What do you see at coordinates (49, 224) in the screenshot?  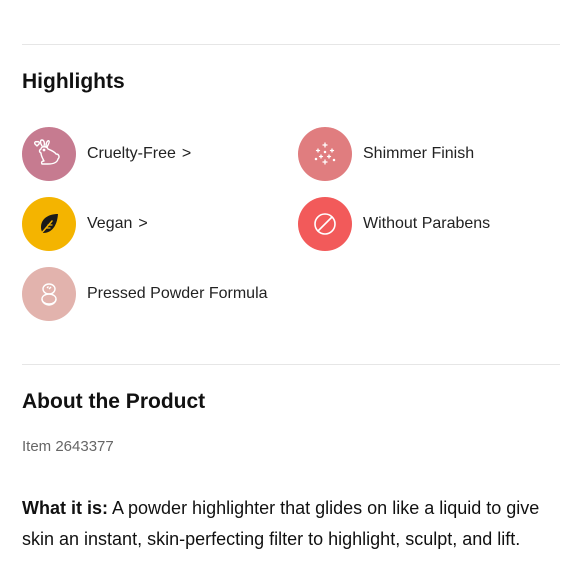 I see `leaf-icon` at bounding box center [49, 224].